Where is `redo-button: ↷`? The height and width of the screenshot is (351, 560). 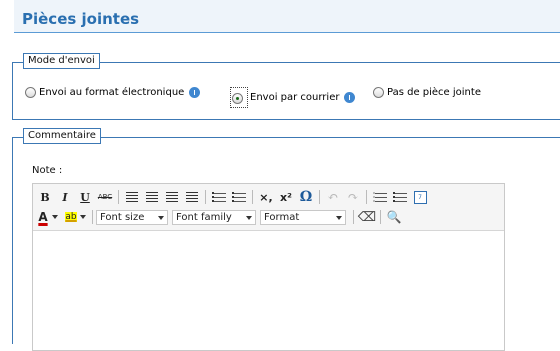 redo-button: ↷ is located at coordinates (353, 197).